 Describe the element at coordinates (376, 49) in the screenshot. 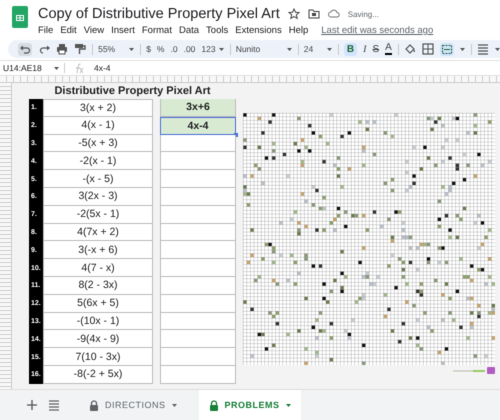

I see `strikethrough-button: S` at that location.